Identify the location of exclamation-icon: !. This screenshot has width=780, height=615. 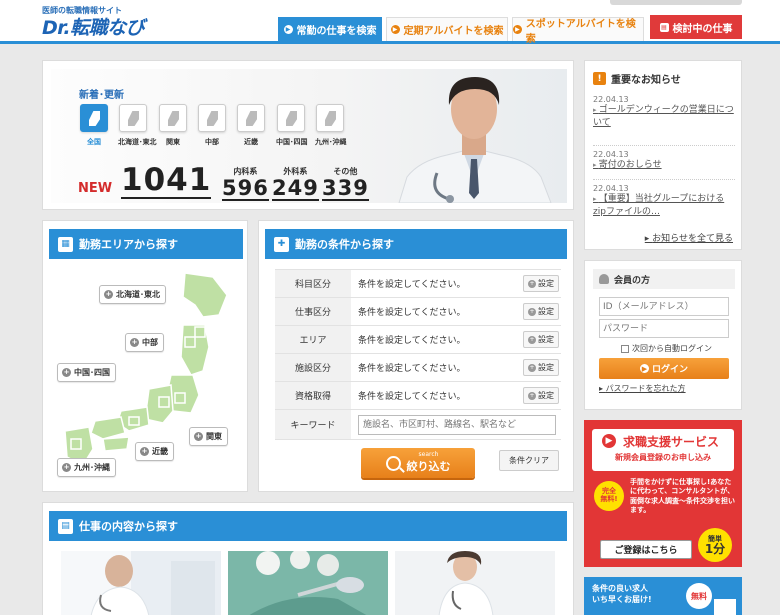
(599, 78).